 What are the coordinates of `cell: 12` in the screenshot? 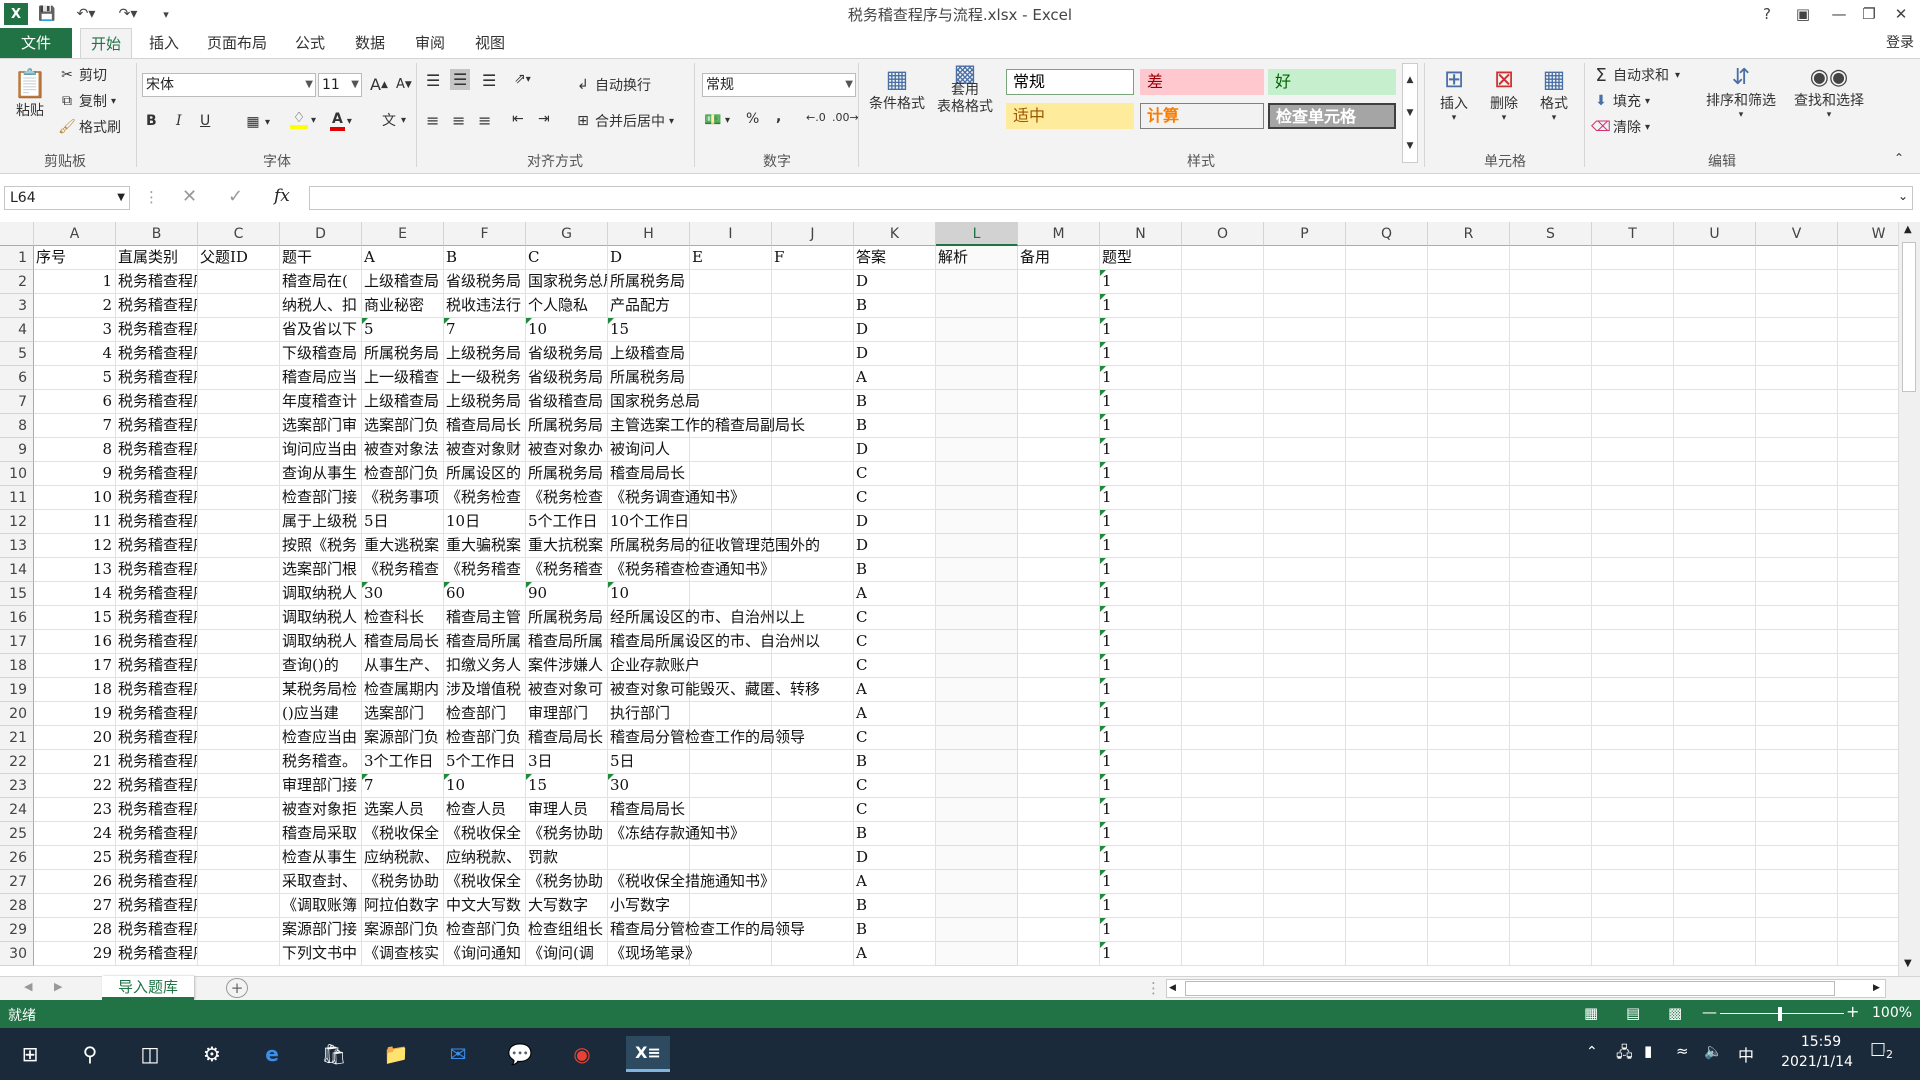 It's located at (75, 546).